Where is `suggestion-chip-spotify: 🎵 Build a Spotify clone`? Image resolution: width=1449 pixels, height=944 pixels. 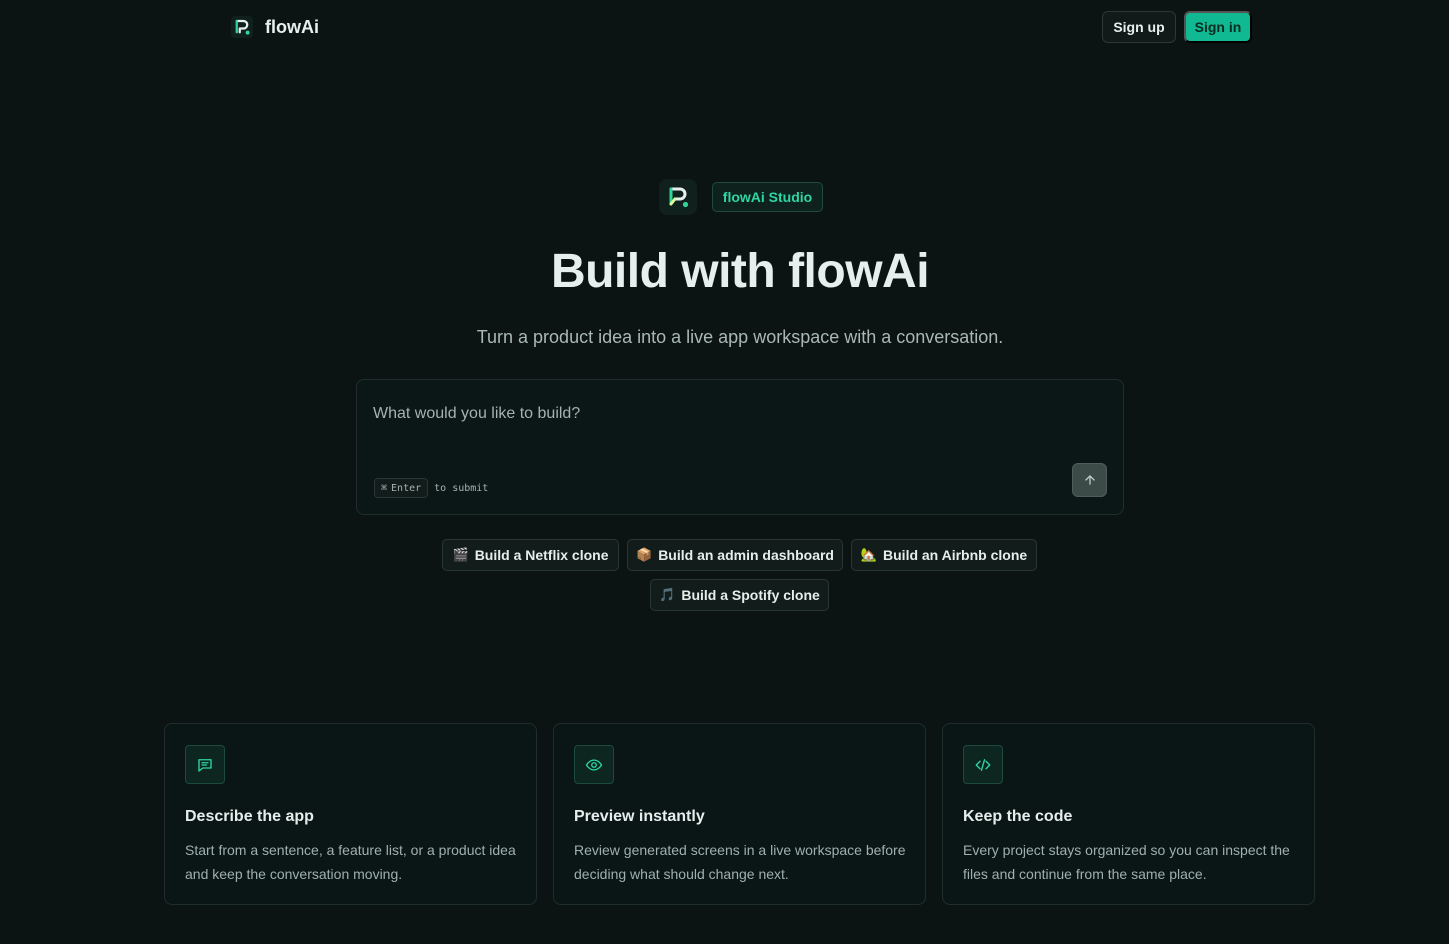 suggestion-chip-spotify: 🎵 Build a Spotify clone is located at coordinates (739, 595).